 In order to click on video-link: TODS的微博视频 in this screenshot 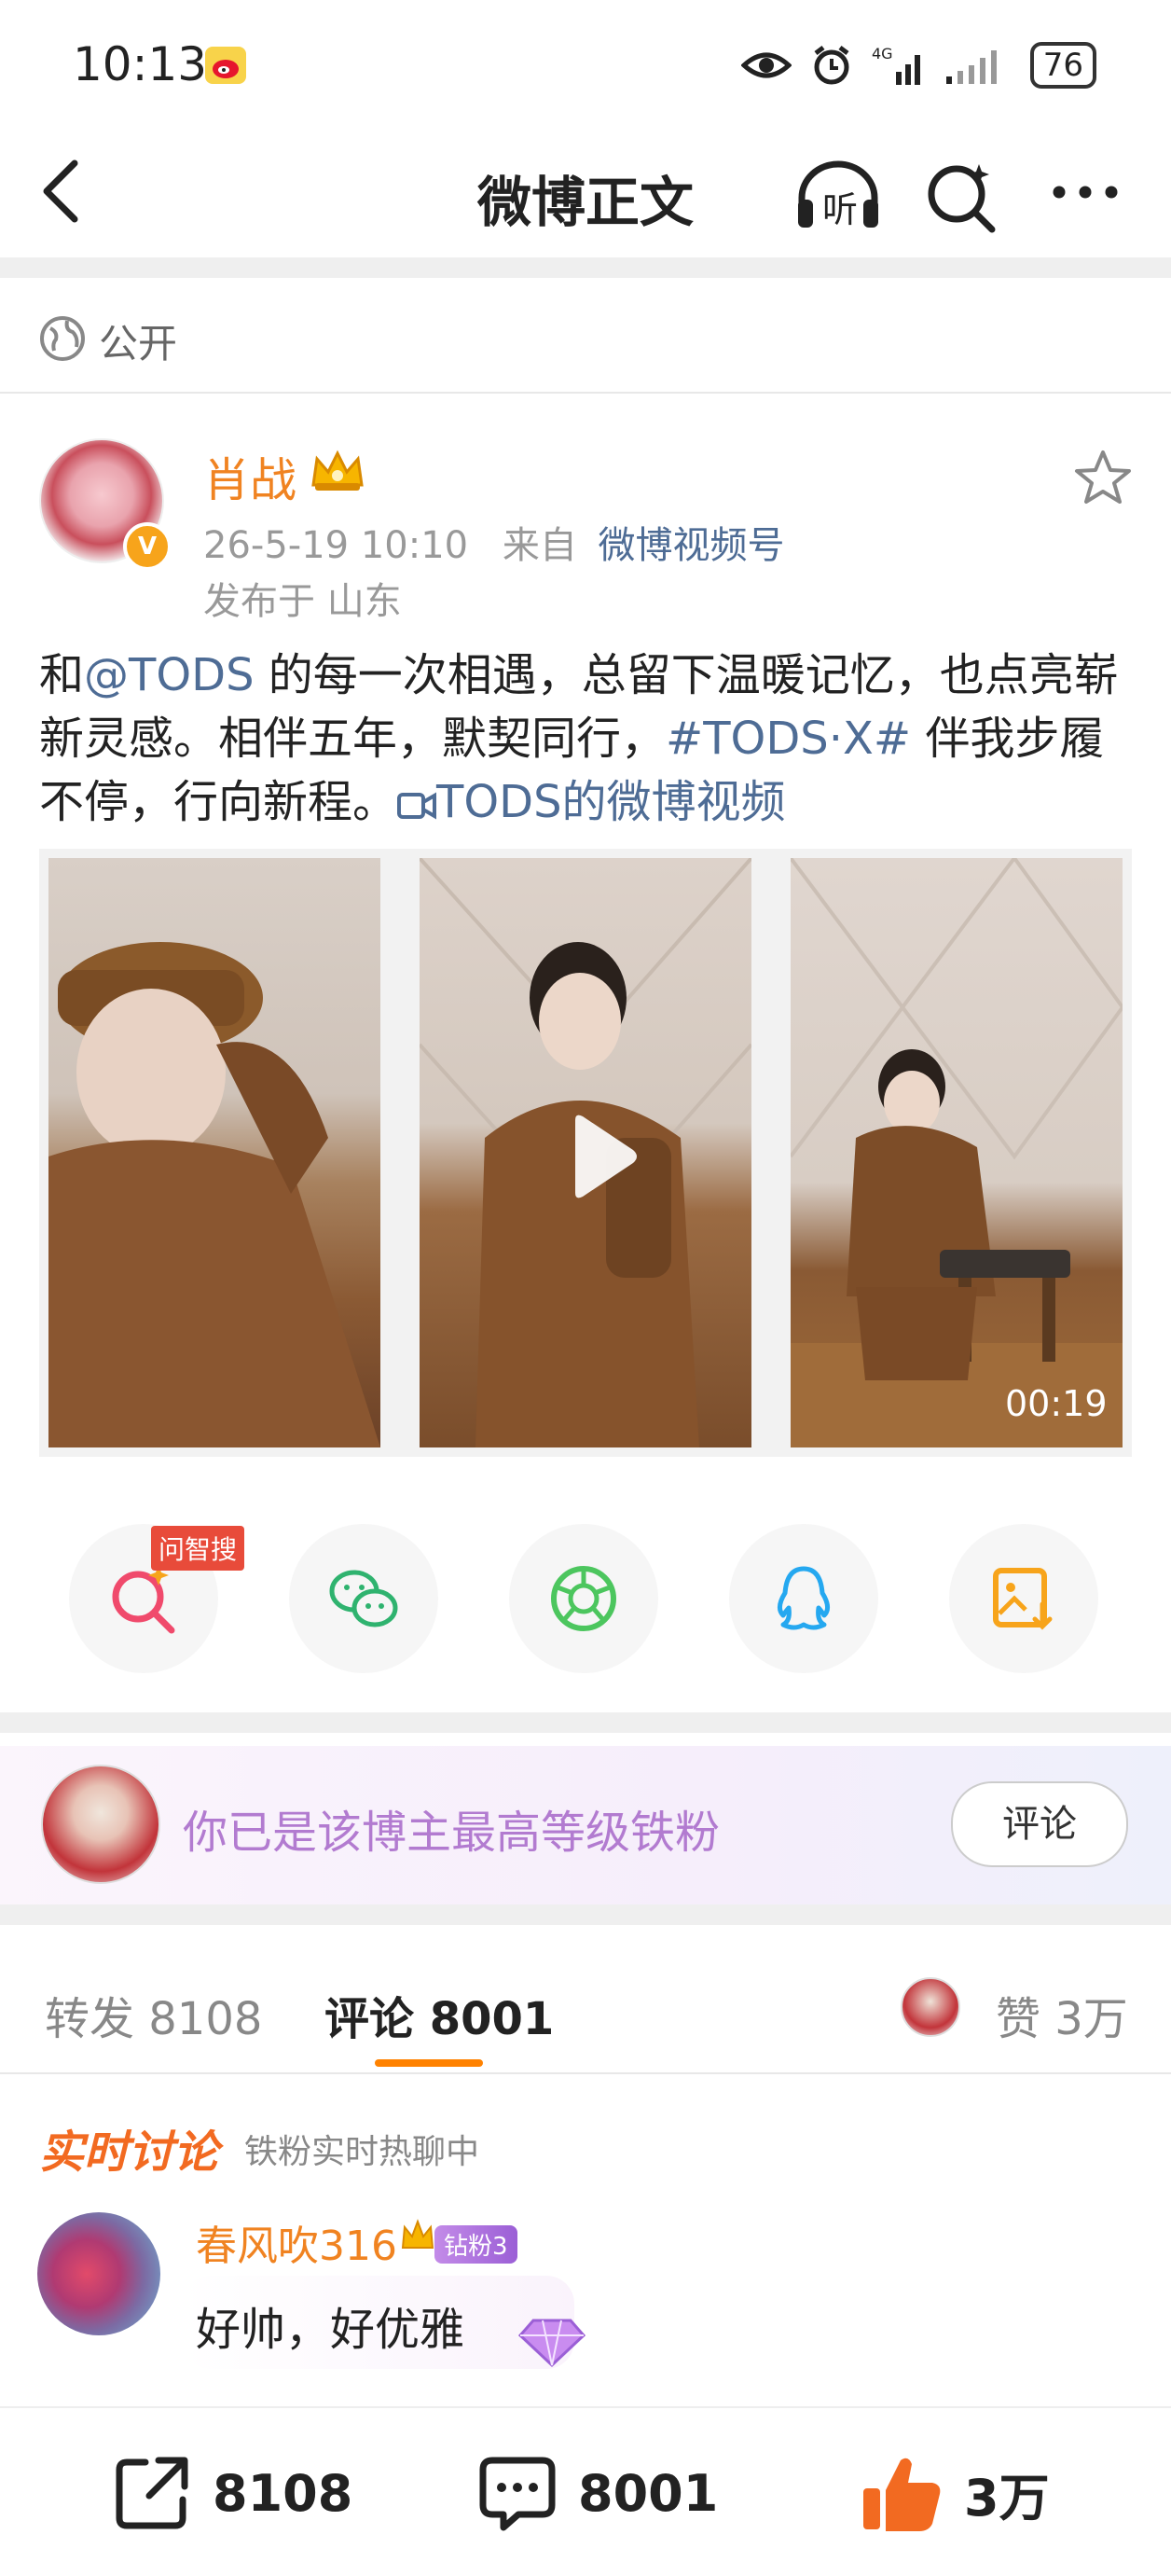, I will do `click(591, 802)`.